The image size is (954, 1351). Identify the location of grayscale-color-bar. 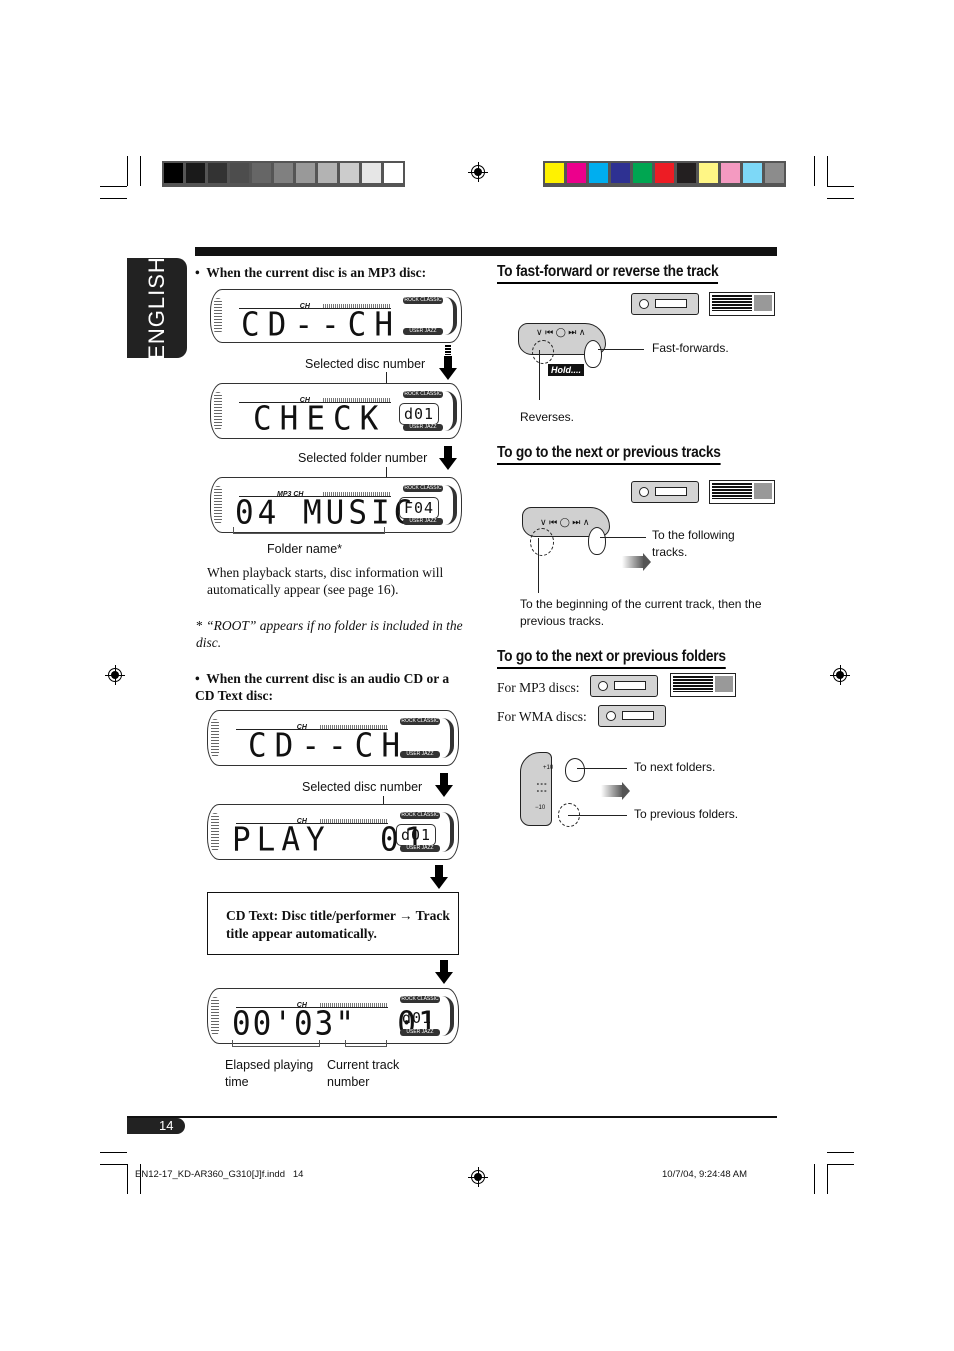
(283, 174).